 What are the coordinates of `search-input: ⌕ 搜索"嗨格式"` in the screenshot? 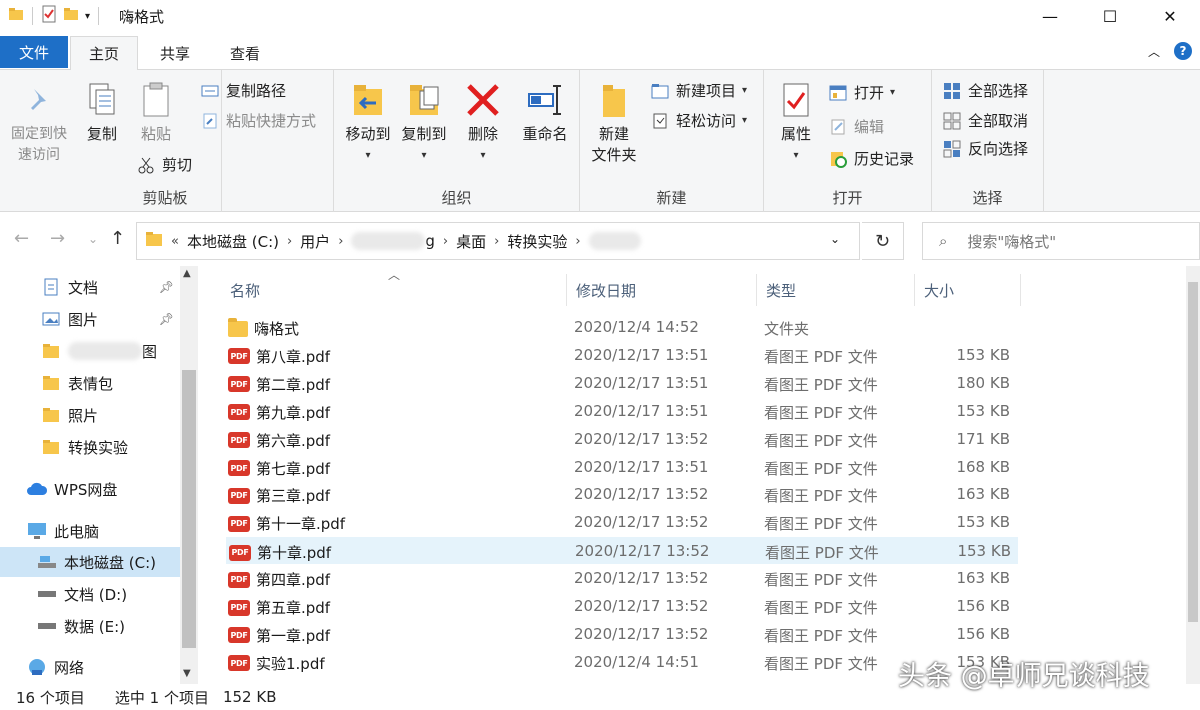 It's located at (1061, 241).